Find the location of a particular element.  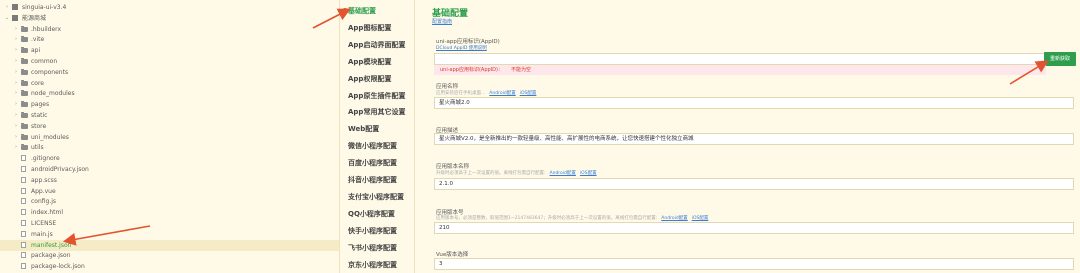

tree-item: › pages is located at coordinates (169, 104).